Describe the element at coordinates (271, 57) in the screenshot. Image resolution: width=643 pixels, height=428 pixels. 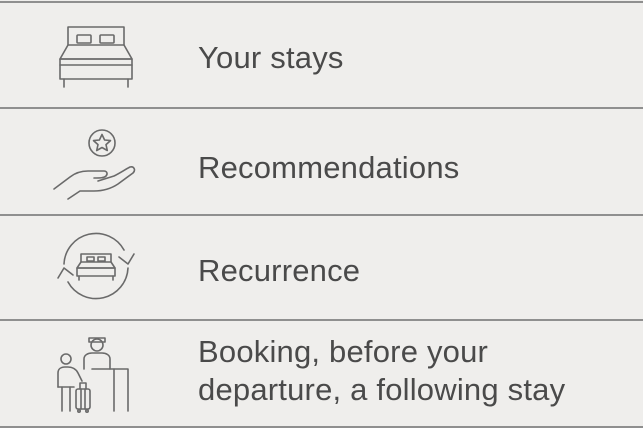
I see `menu-item-label: Your stays` at that location.